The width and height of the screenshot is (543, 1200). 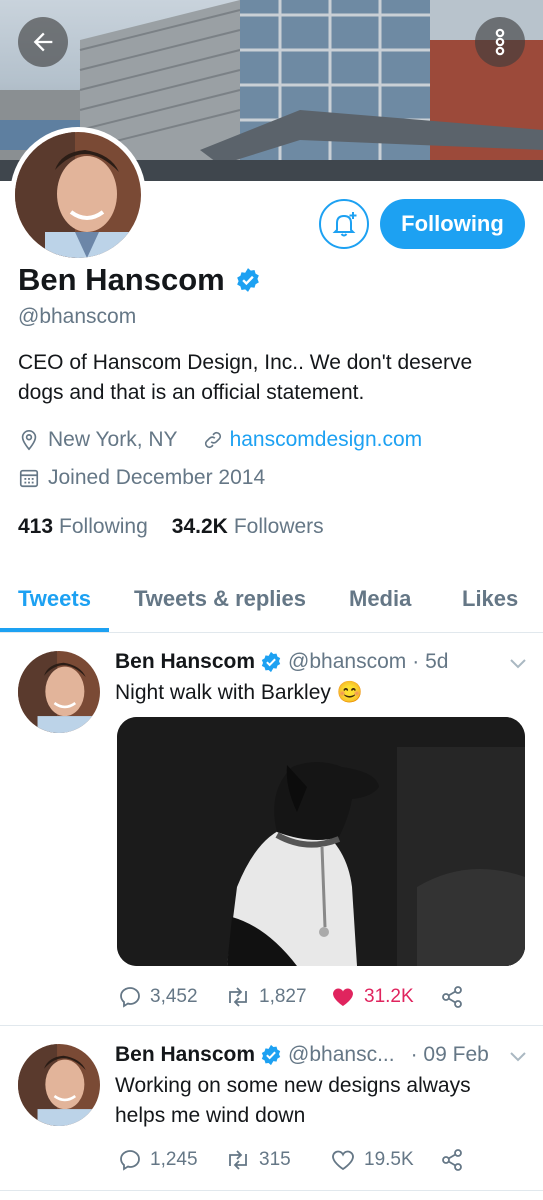 What do you see at coordinates (449, 1054) in the screenshot?
I see `tweet-timestamp: · 09 Feb` at bounding box center [449, 1054].